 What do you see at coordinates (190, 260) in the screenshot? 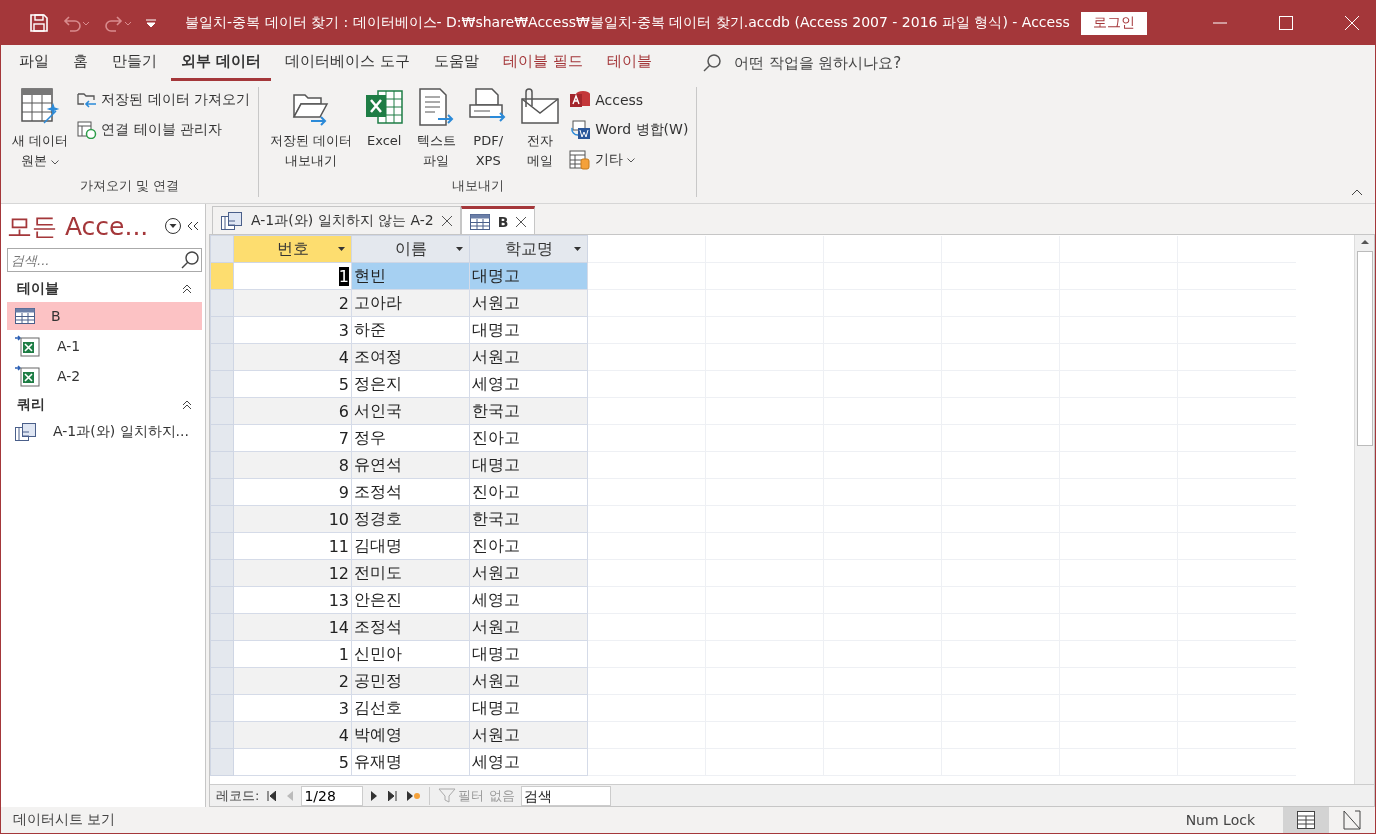
I see `search-icon` at bounding box center [190, 260].